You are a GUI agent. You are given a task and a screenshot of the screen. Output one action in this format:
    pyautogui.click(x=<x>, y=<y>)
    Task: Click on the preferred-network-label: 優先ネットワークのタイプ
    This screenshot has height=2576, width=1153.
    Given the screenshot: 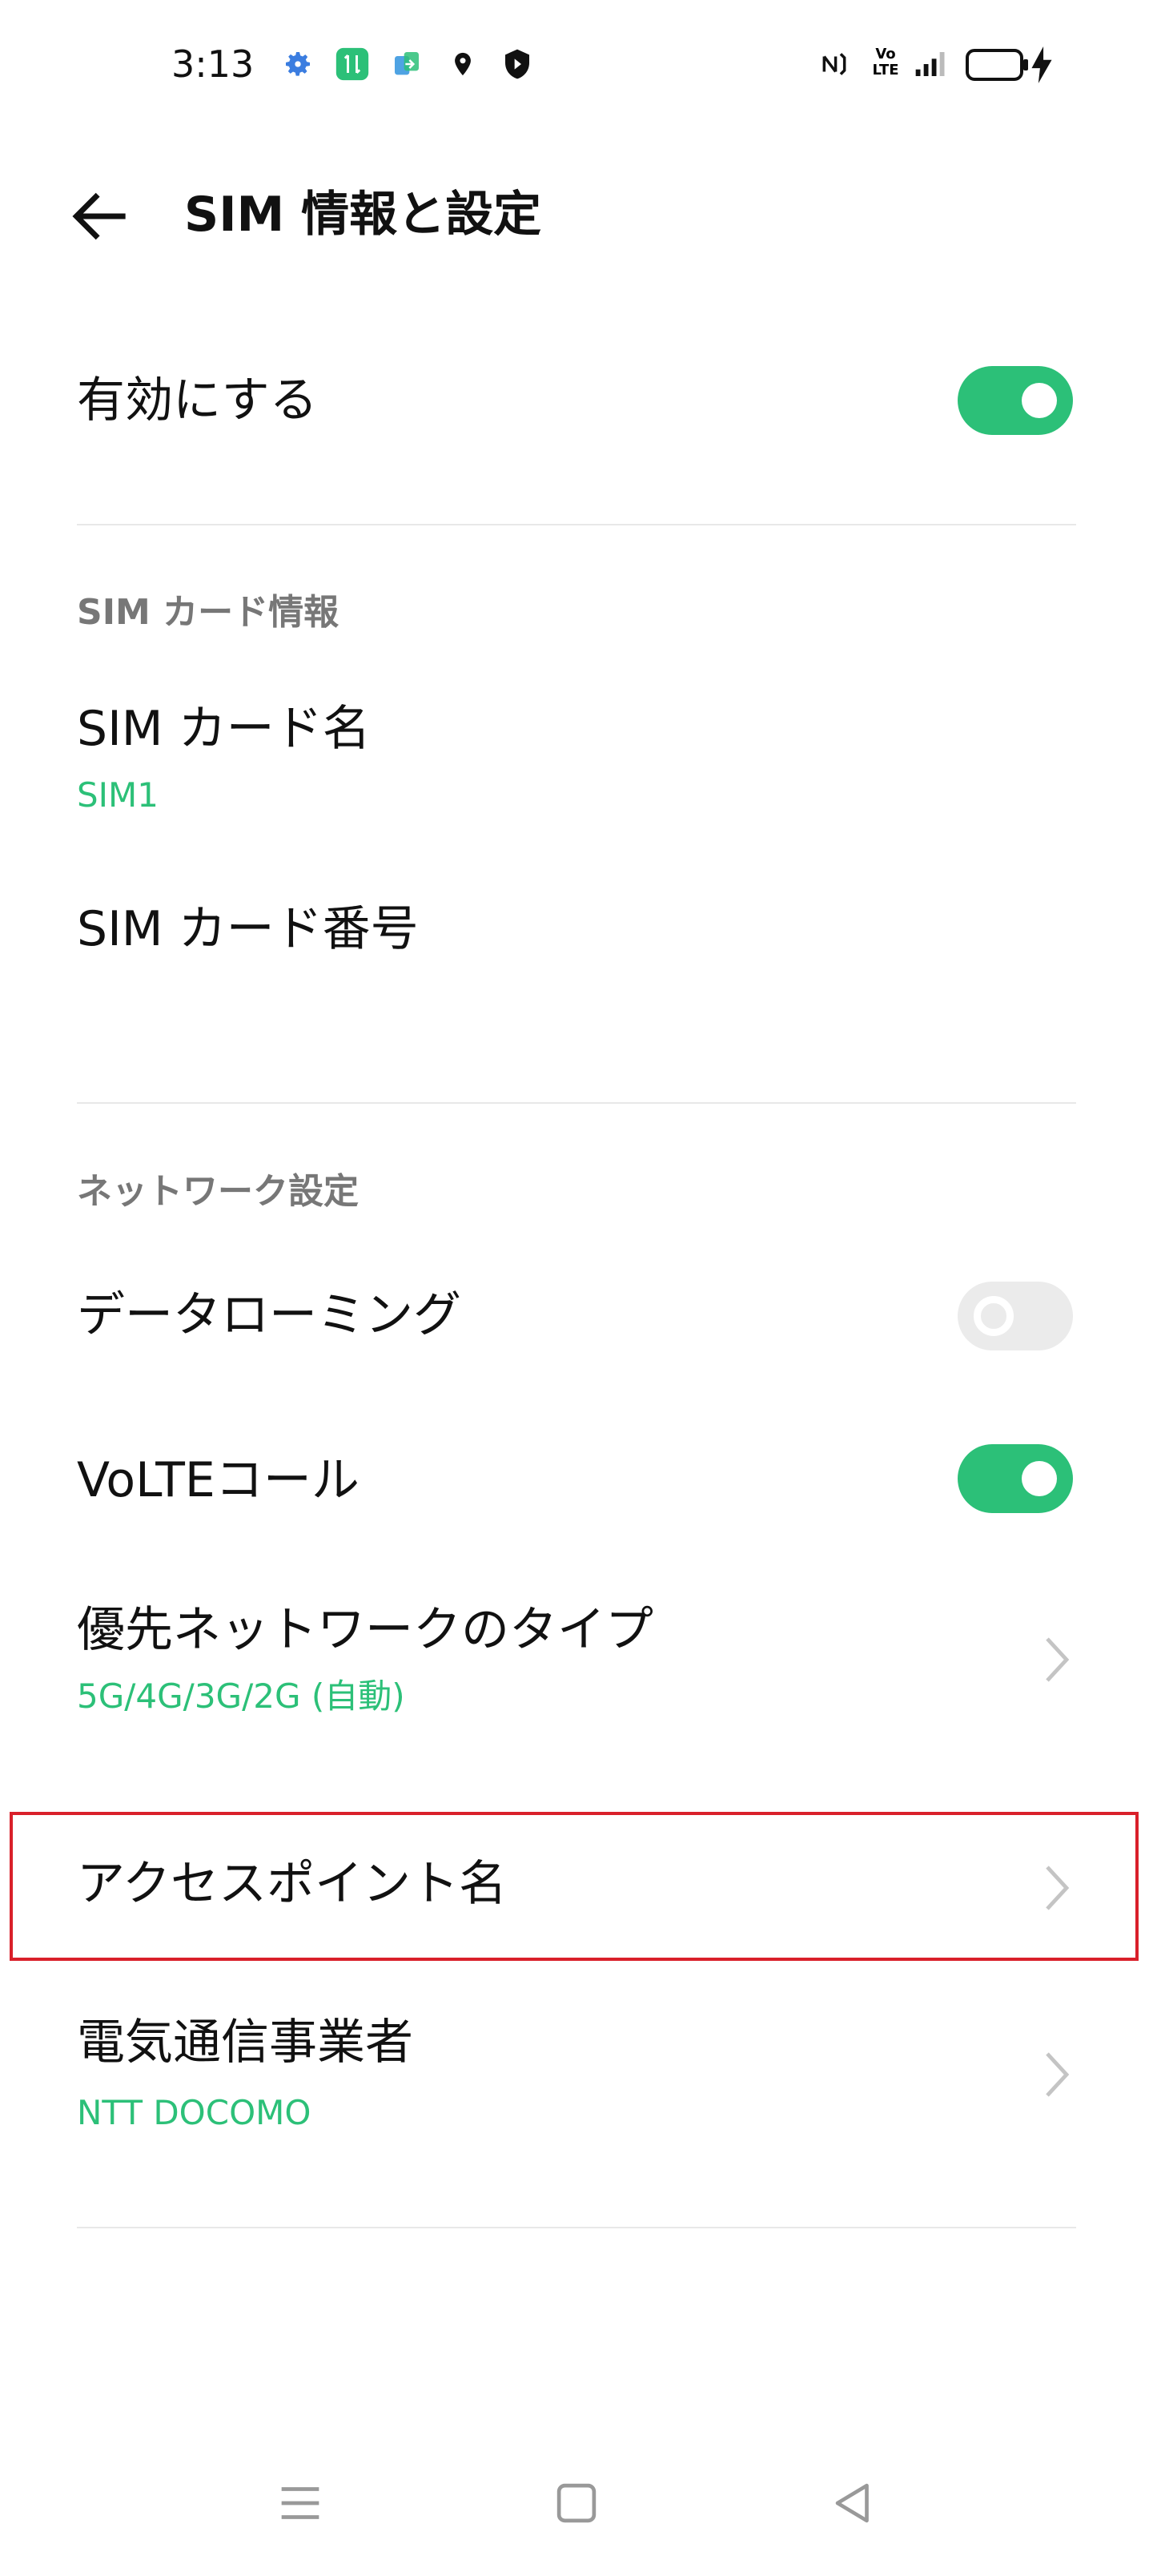 What is the action you would take?
    pyautogui.click(x=365, y=1630)
    